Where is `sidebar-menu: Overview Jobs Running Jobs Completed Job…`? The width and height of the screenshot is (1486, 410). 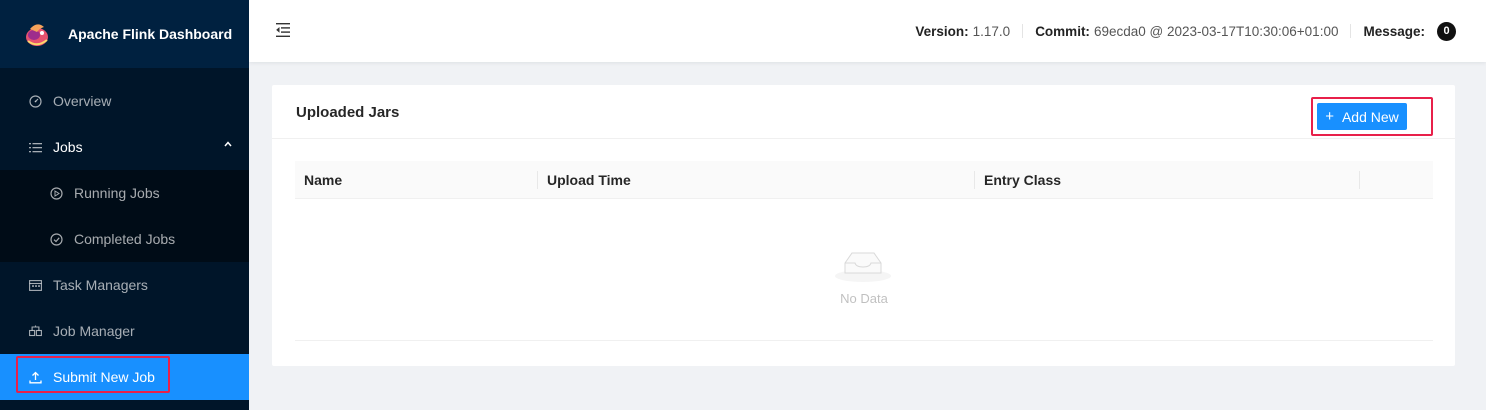 sidebar-menu: Overview Jobs Running Jobs Completed Job… is located at coordinates (124, 239).